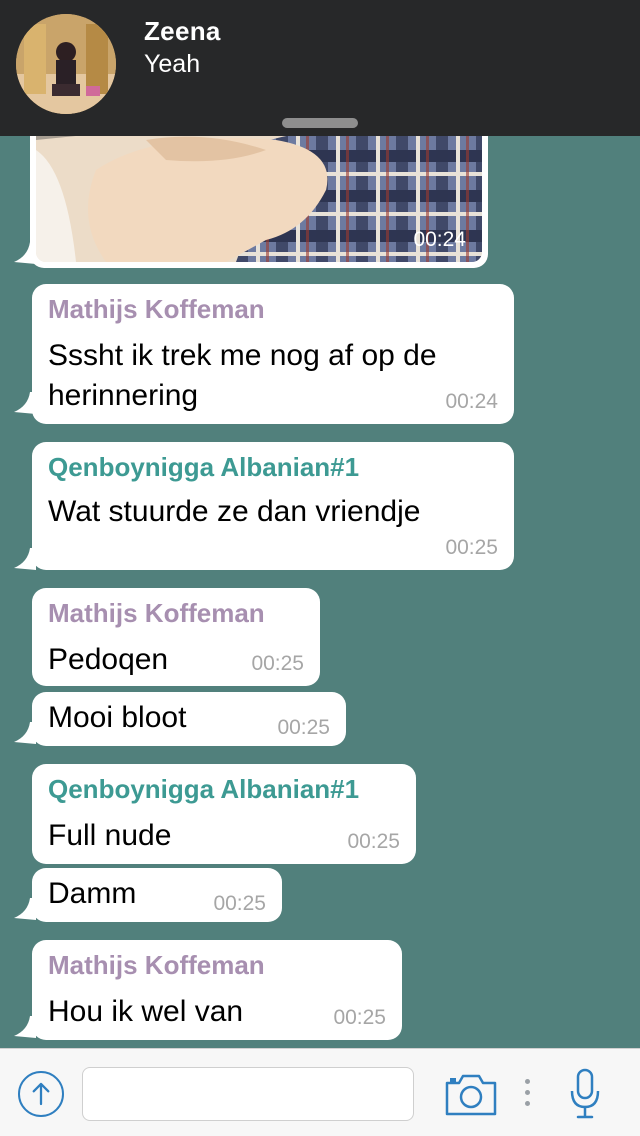  I want to click on message-text: Wat stuurde ze dan vriendje, so click(234, 511).